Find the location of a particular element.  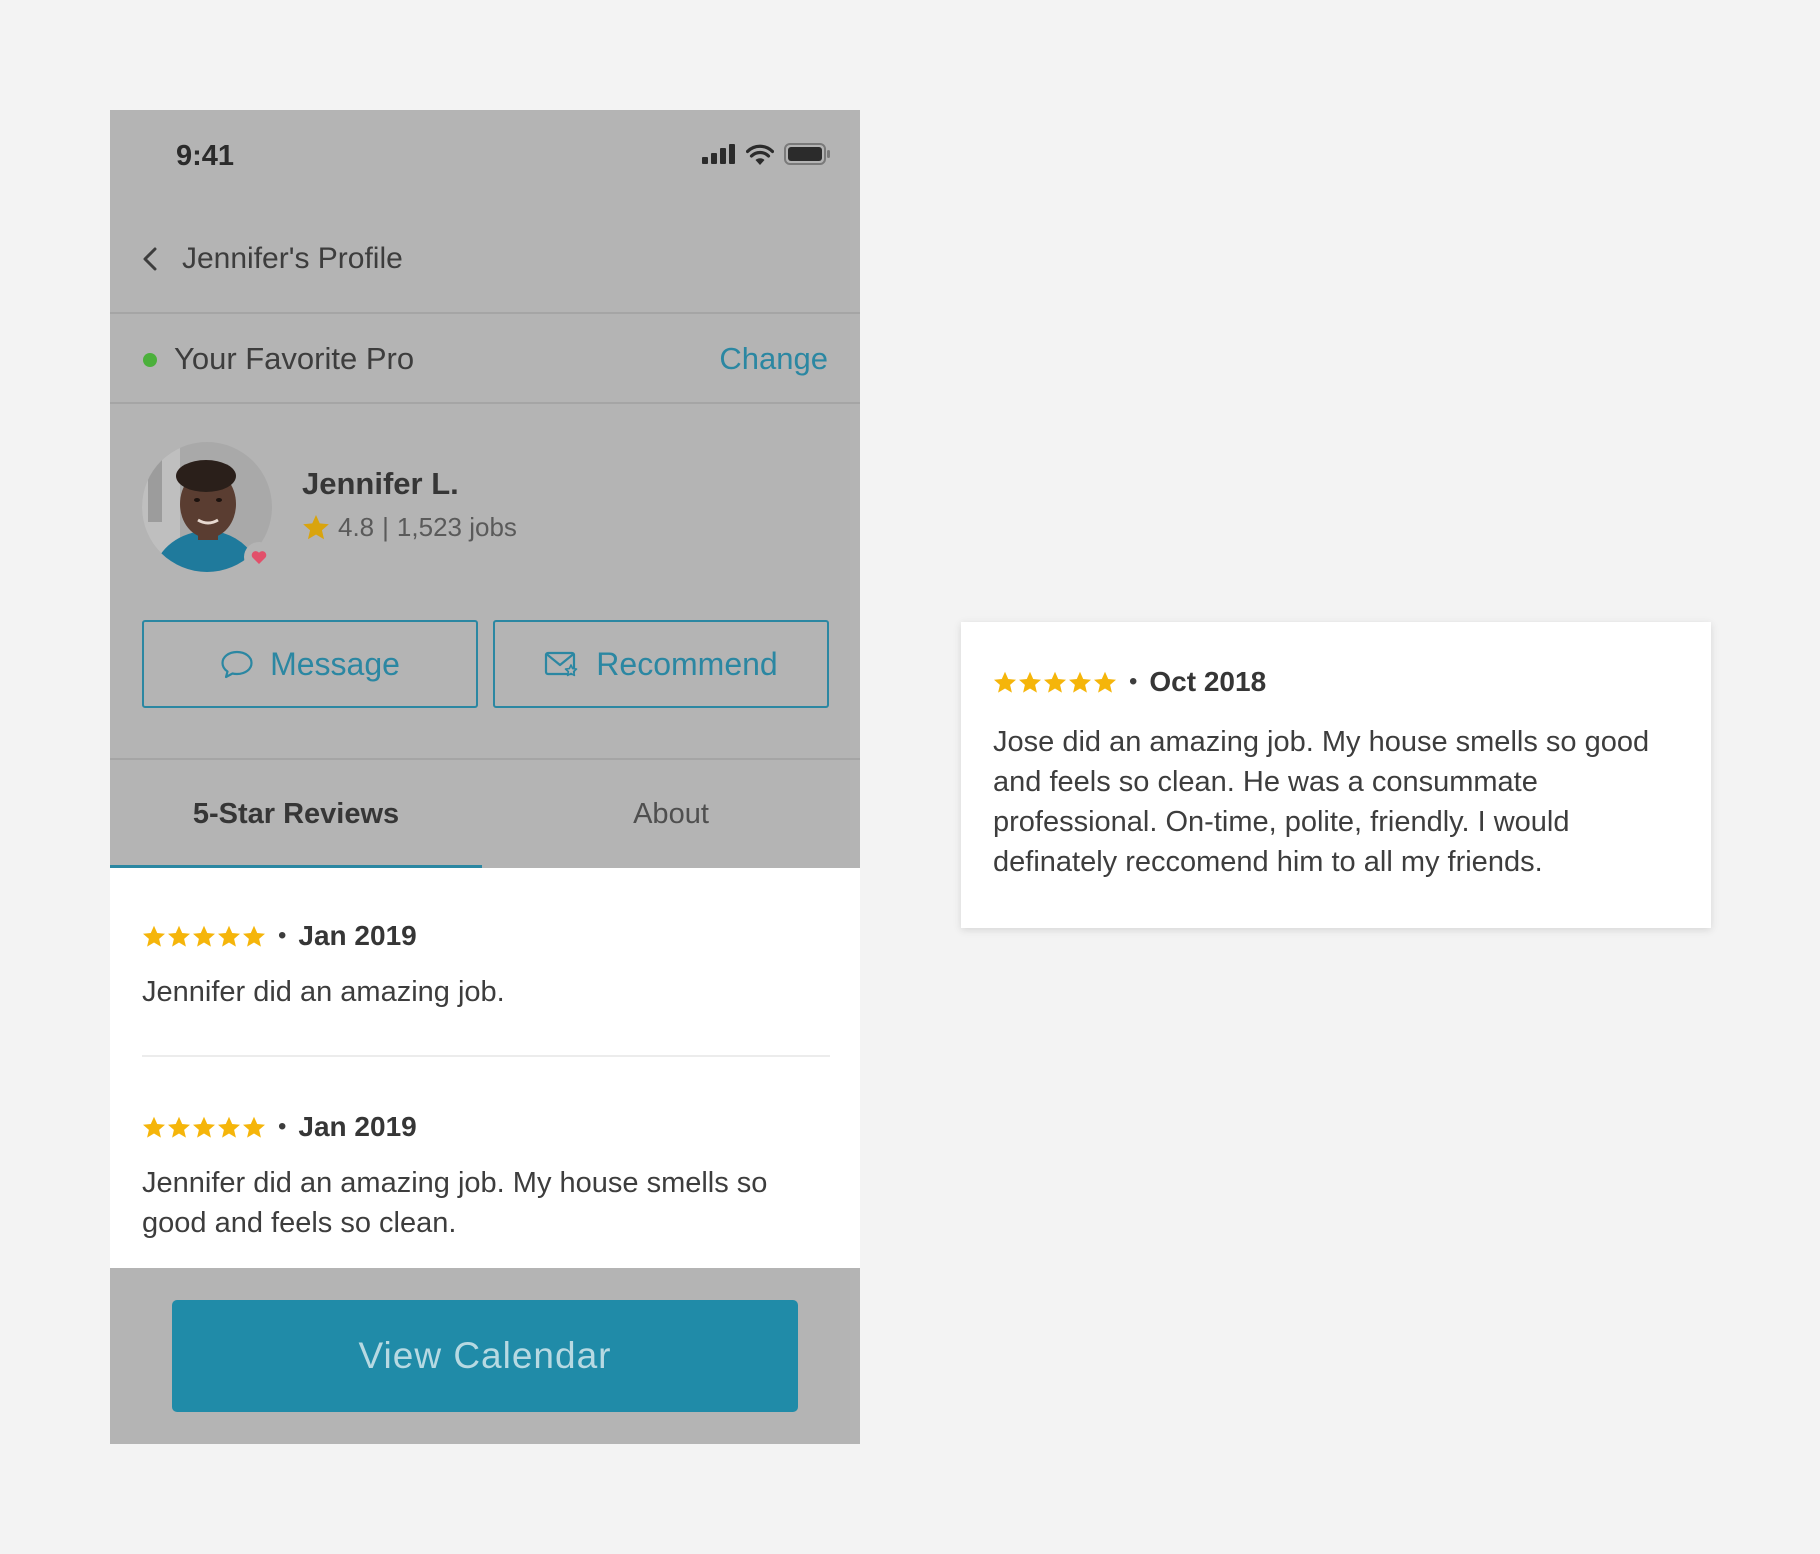

favorite-pro-label: Your Favorite Pro is located at coordinates (294, 358).